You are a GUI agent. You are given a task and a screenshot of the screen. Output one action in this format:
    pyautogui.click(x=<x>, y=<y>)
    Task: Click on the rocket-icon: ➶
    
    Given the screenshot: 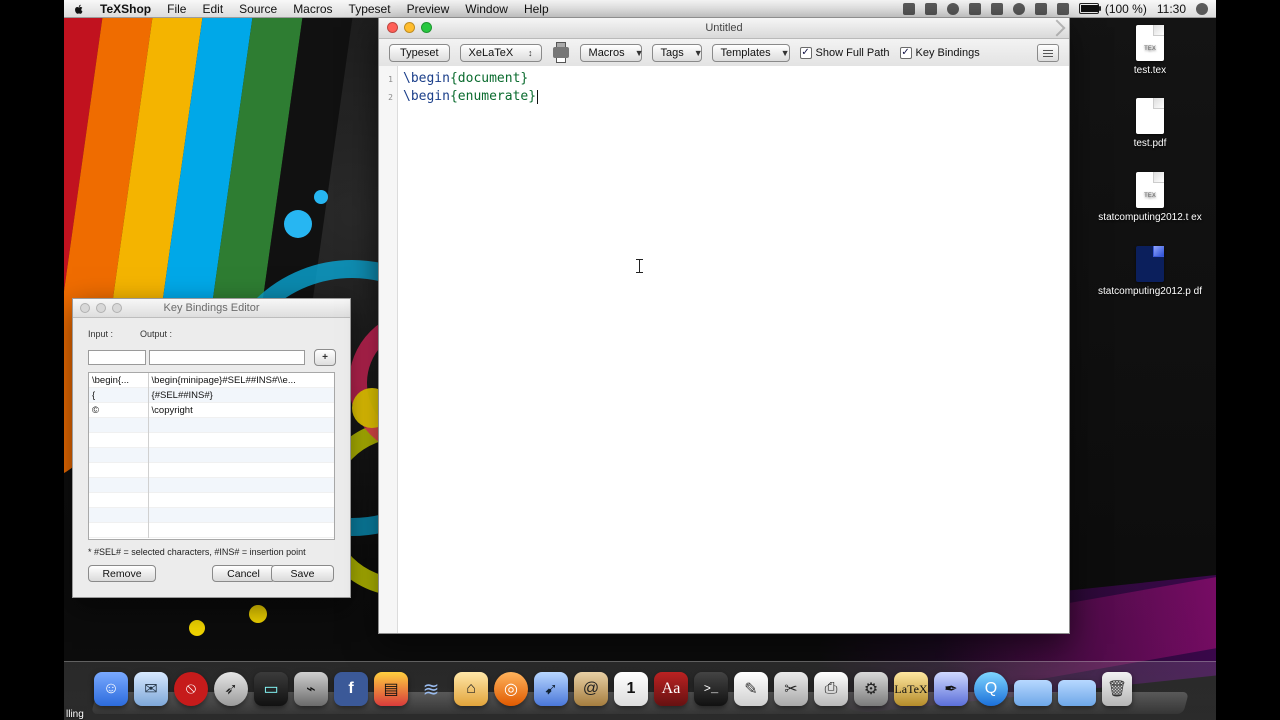 What is the action you would take?
    pyautogui.click(x=231, y=689)
    